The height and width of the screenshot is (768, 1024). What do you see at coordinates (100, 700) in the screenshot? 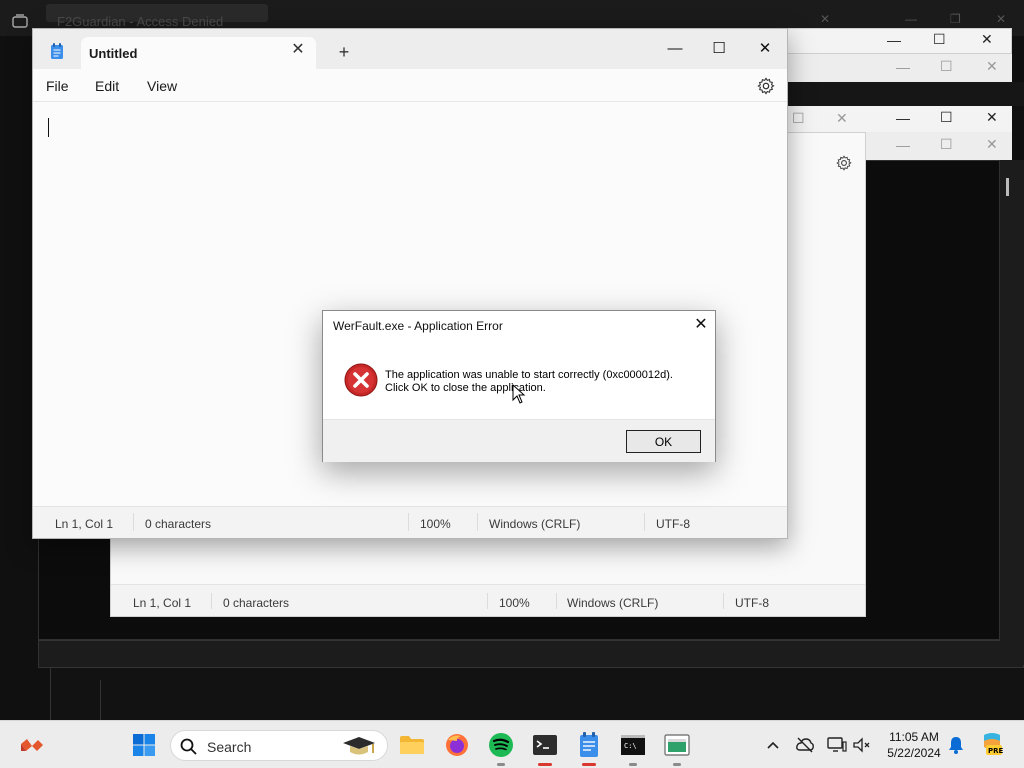
I see `background-divider` at bounding box center [100, 700].